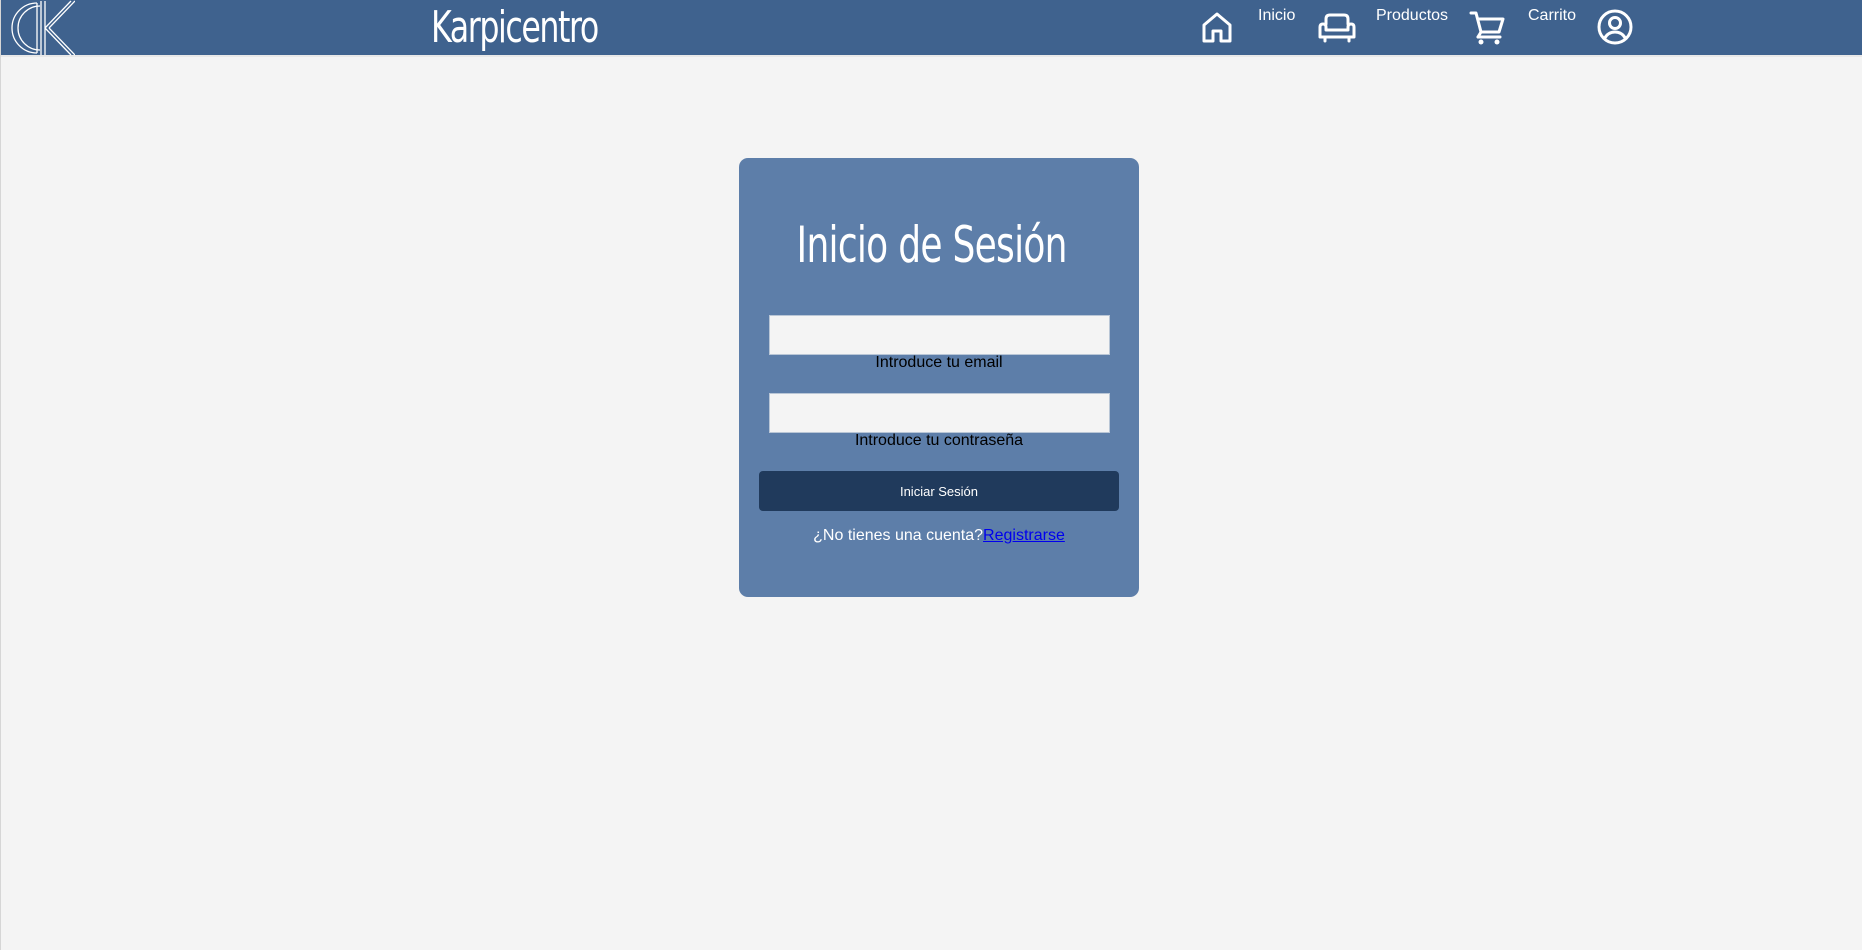  I want to click on karpicentro-logo, so click(43, 28).